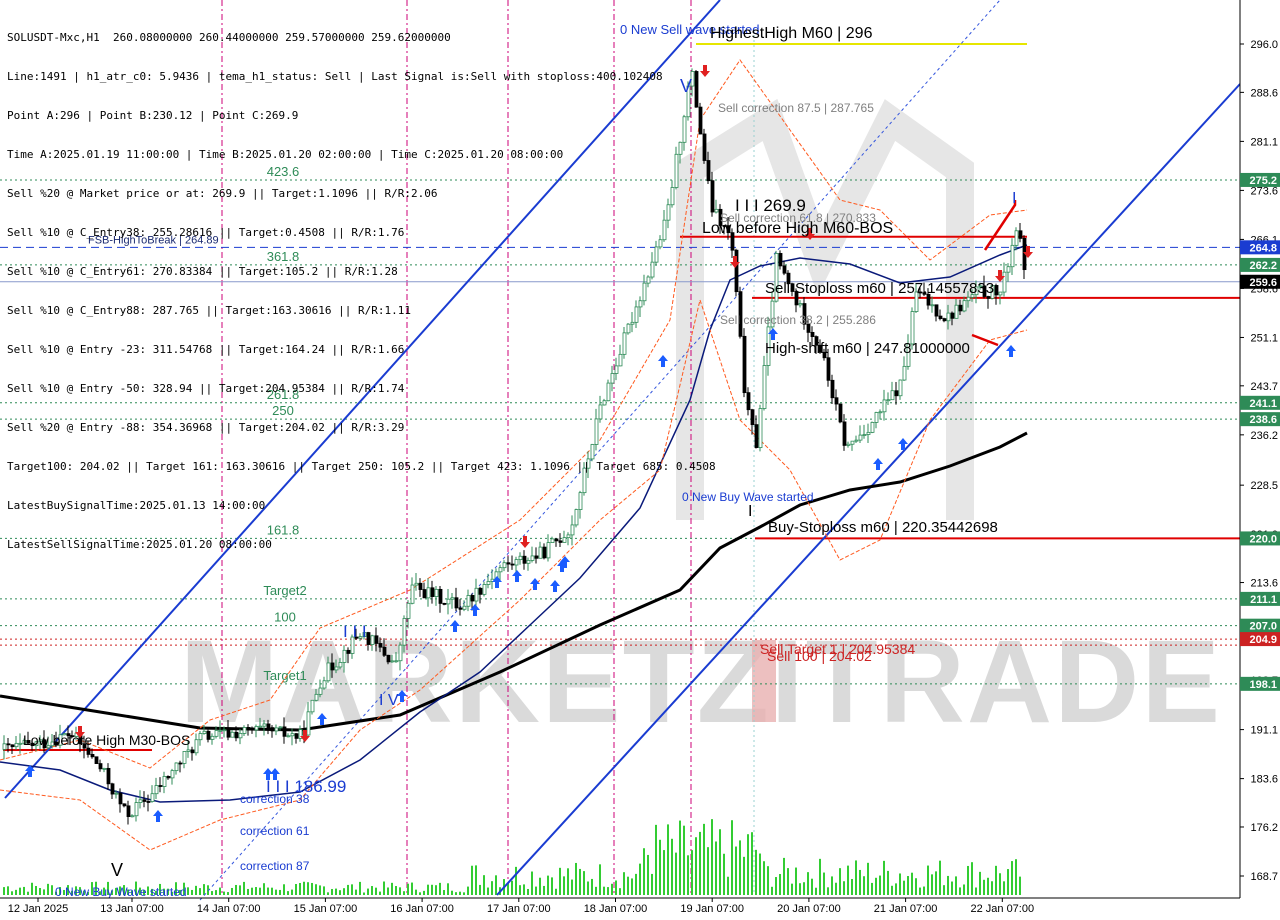  What do you see at coordinates (1264, 338) in the screenshot?
I see `price-tick-label: 251.1` at bounding box center [1264, 338].